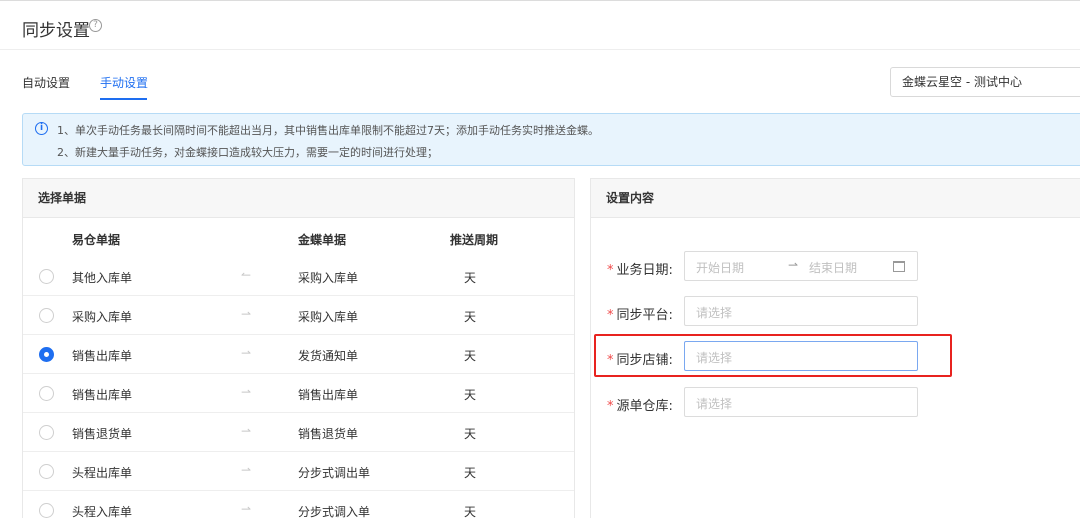  Describe the element at coordinates (334, 473) in the screenshot. I see `target-document-cell: 分步式调出单` at that location.